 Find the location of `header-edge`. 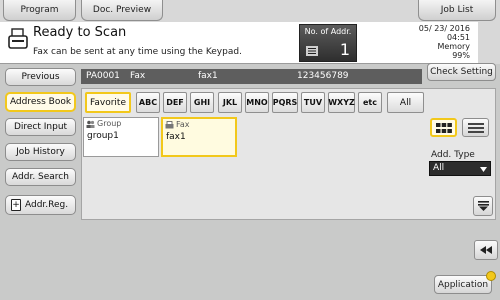

header-edge is located at coordinates (489, 43).